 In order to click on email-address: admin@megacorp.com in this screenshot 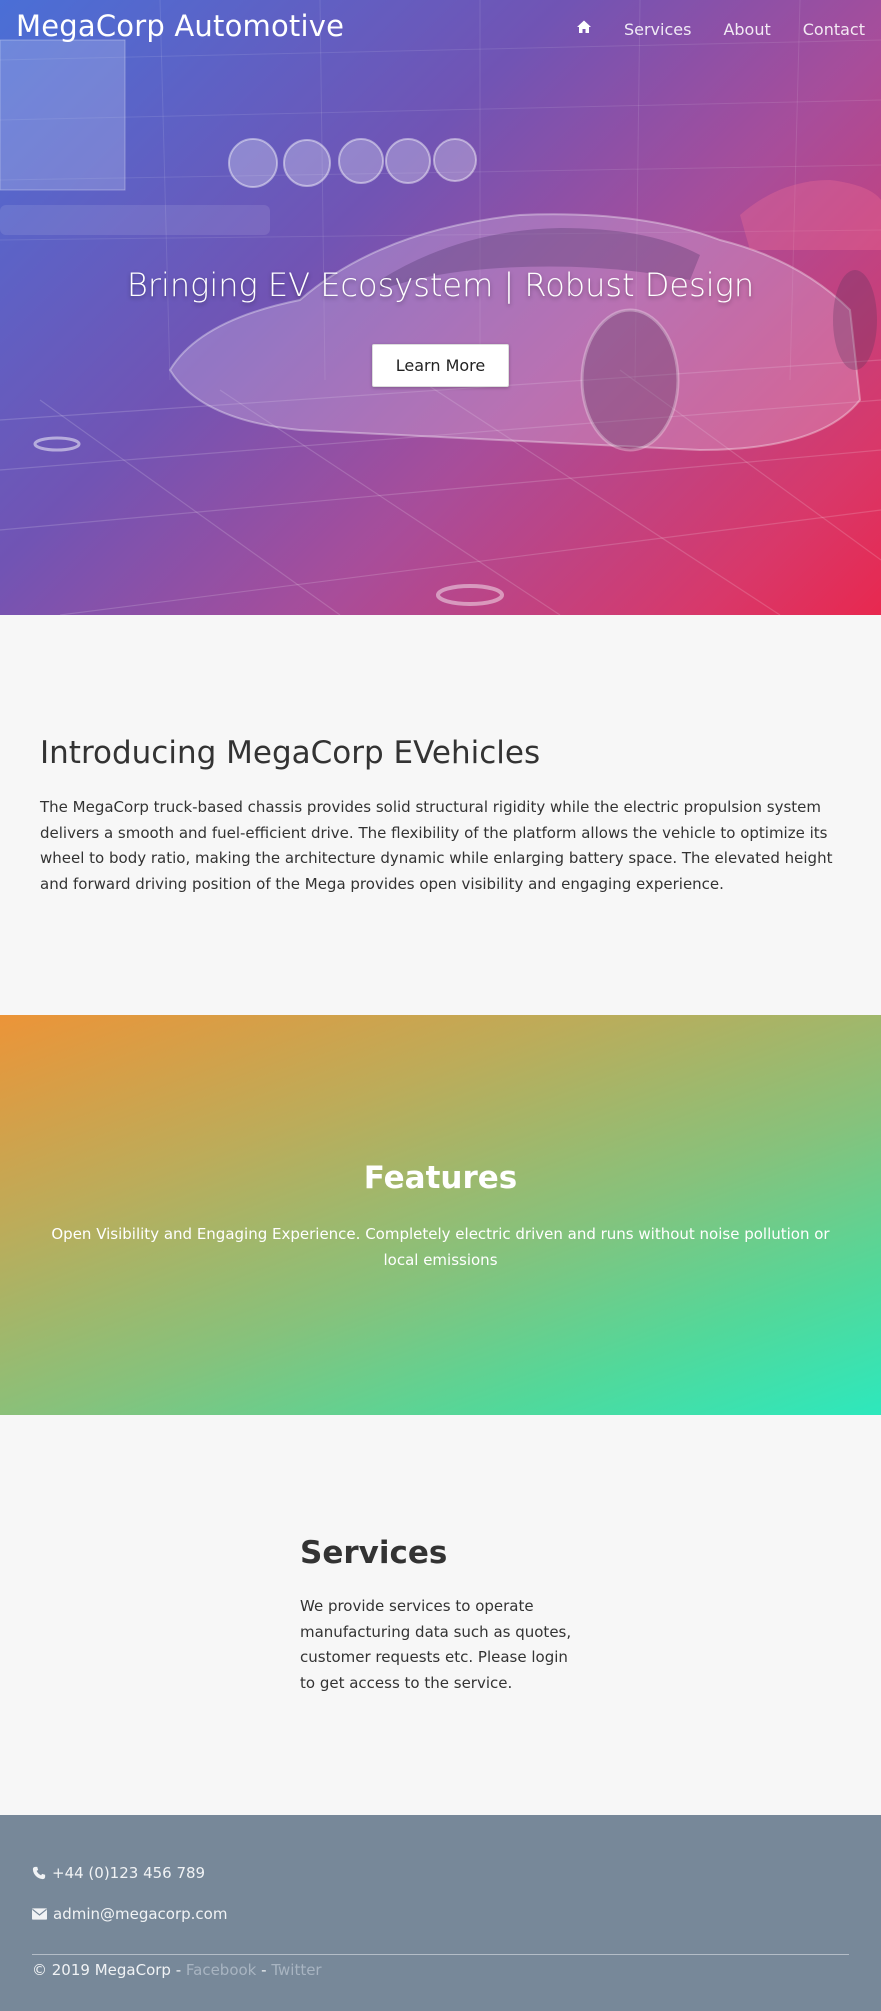, I will do `click(140, 1914)`.